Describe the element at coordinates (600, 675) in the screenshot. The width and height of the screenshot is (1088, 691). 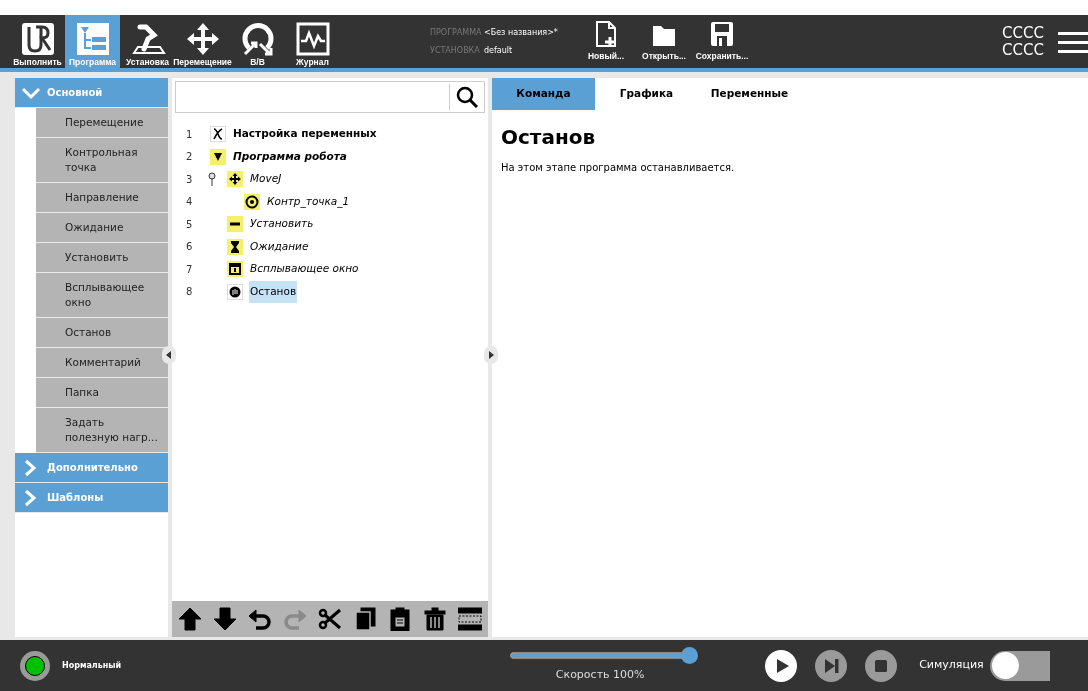
I see `speed-label: Скорость 100%` at that location.